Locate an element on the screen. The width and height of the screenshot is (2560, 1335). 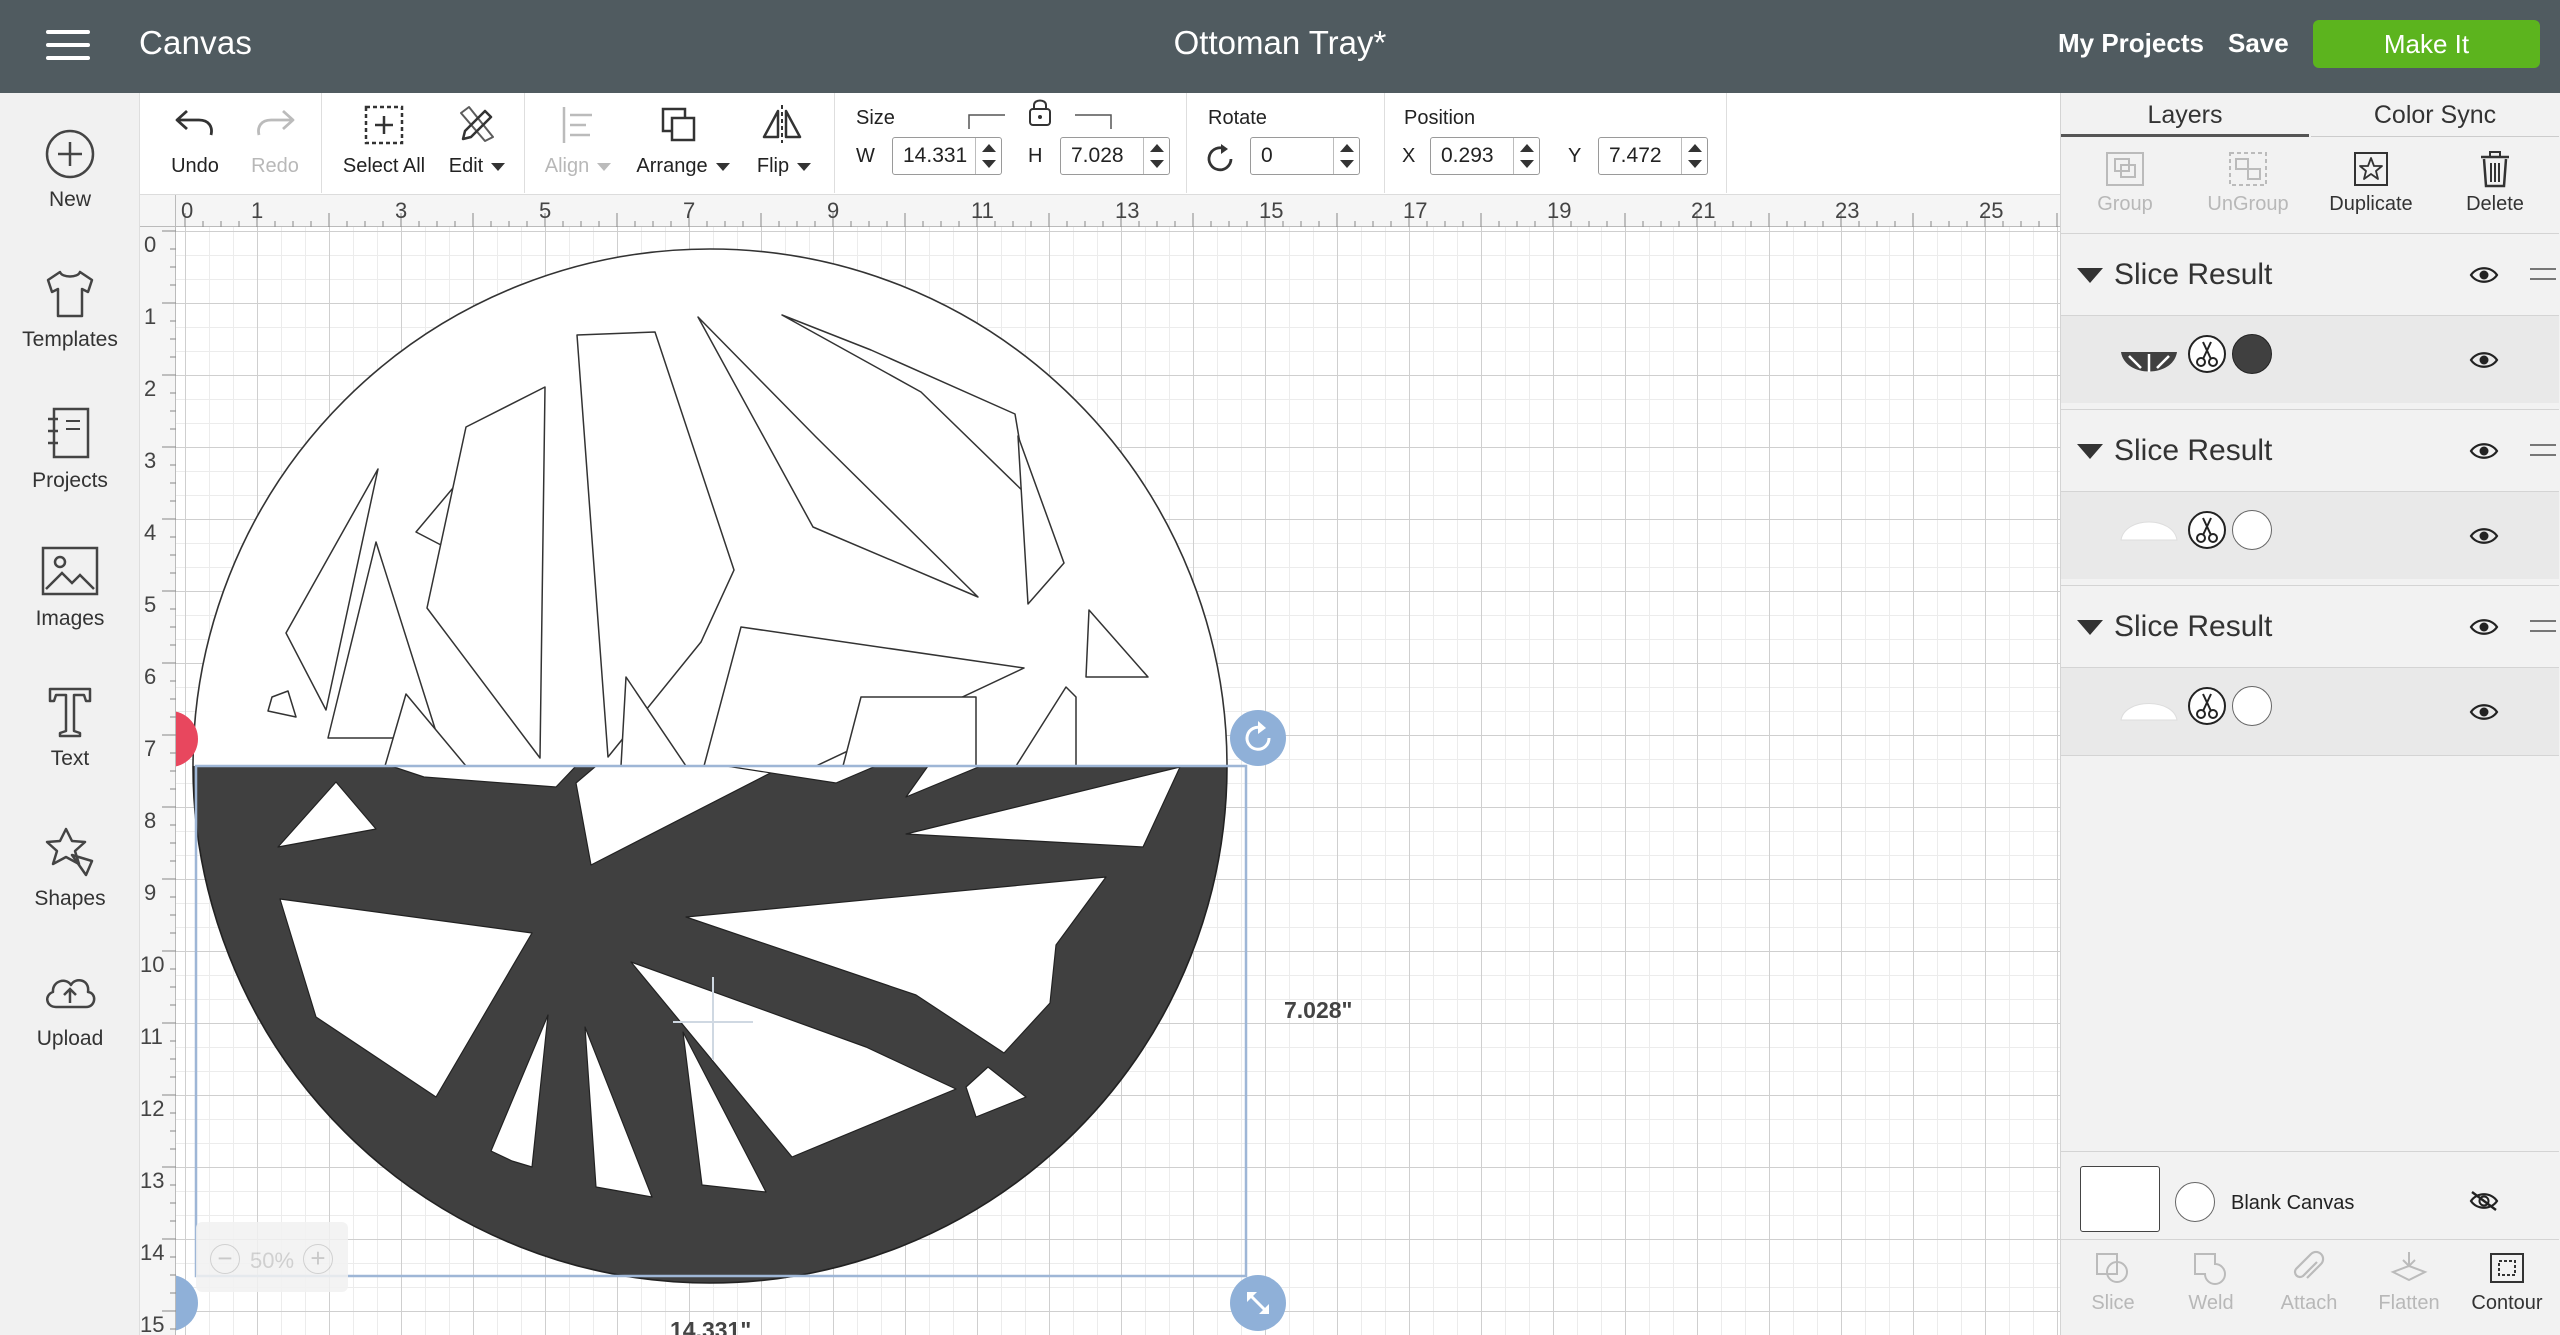
sidebar-item-images: Images is located at coordinates (70, 605).